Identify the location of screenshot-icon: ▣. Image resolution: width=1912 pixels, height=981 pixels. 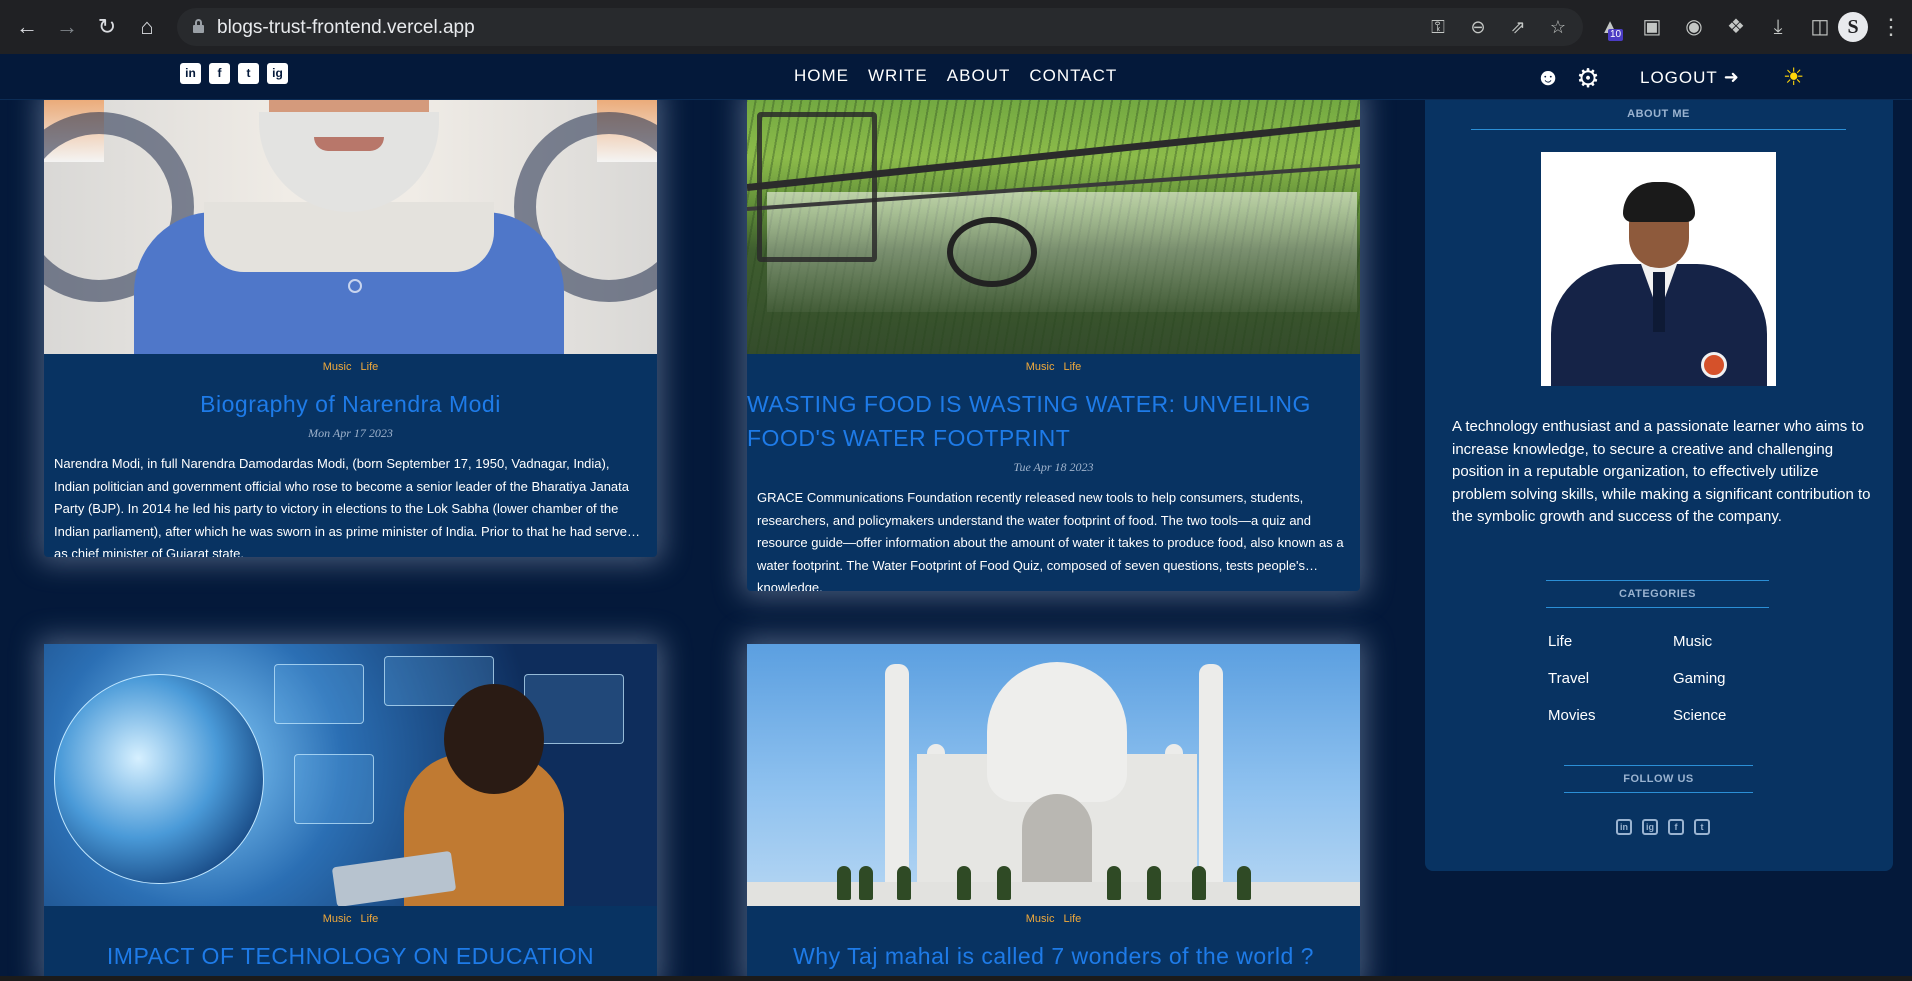
(1652, 27).